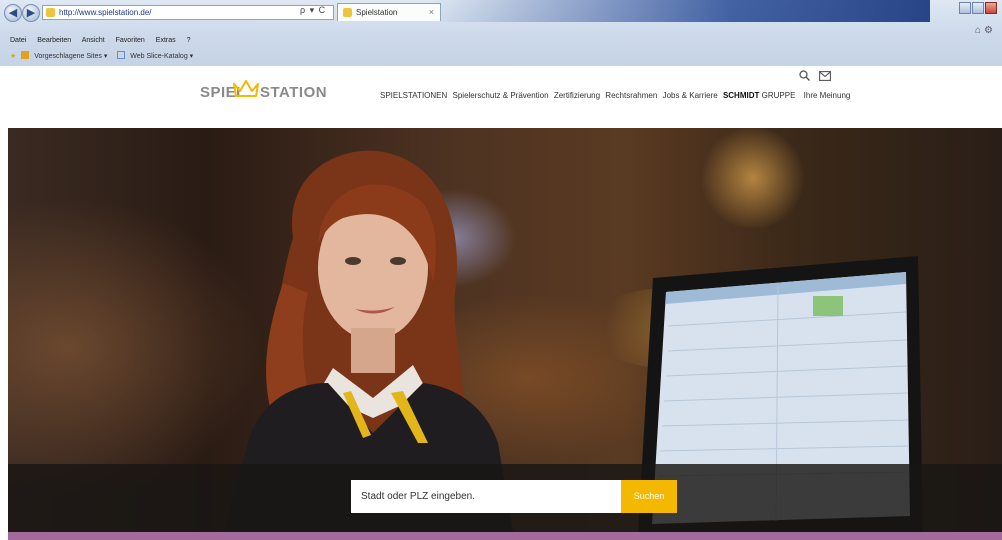  What do you see at coordinates (690, 95) in the screenshot?
I see `nav-item-jobs-karriere: Jobs & Karriere` at bounding box center [690, 95].